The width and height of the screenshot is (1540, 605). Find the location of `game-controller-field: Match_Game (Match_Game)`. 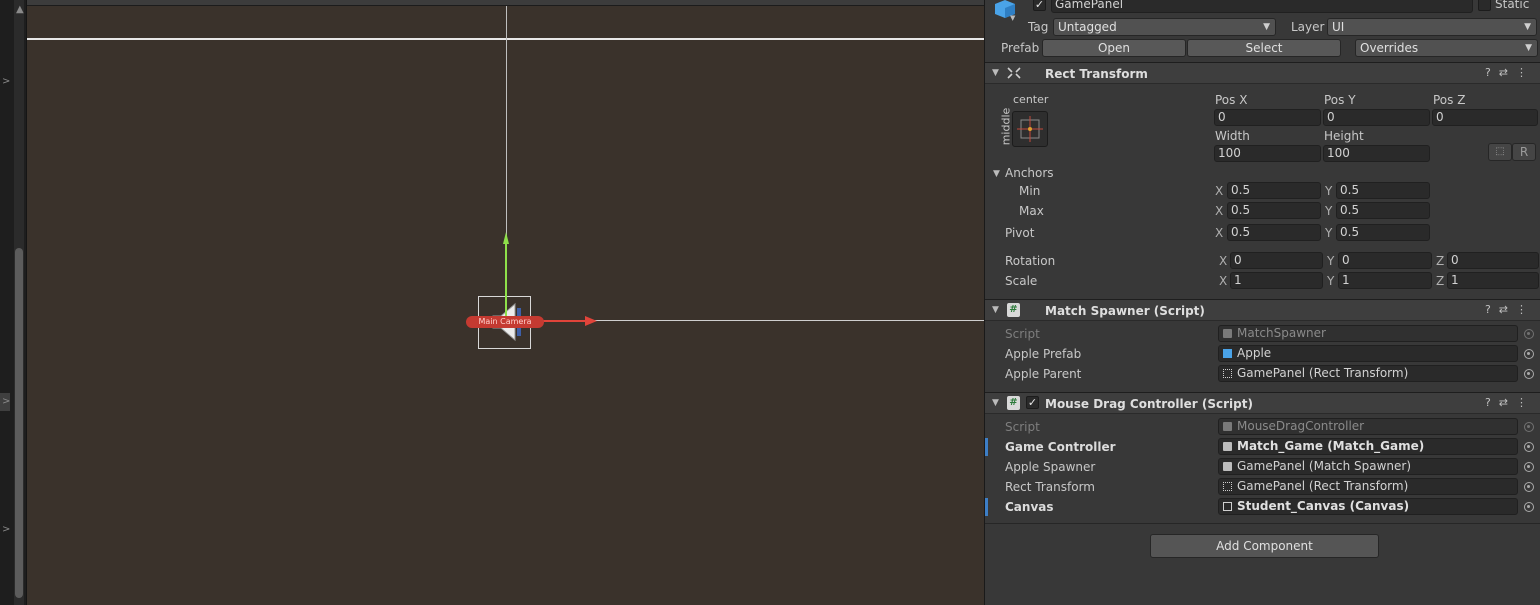

game-controller-field: Match_Game (Match_Game) is located at coordinates (1368, 446).